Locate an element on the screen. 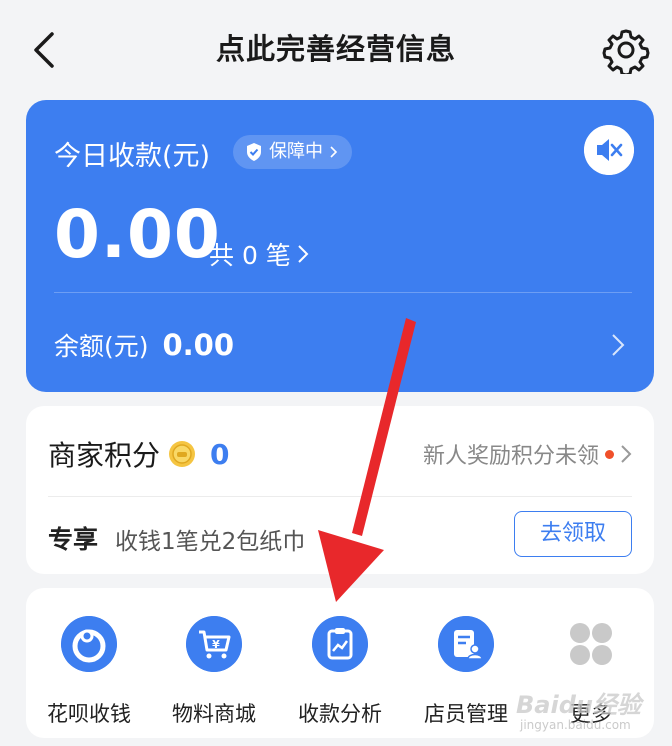 This screenshot has height=746, width=672. quick-action-label: 店员管理 is located at coordinates (466, 714).